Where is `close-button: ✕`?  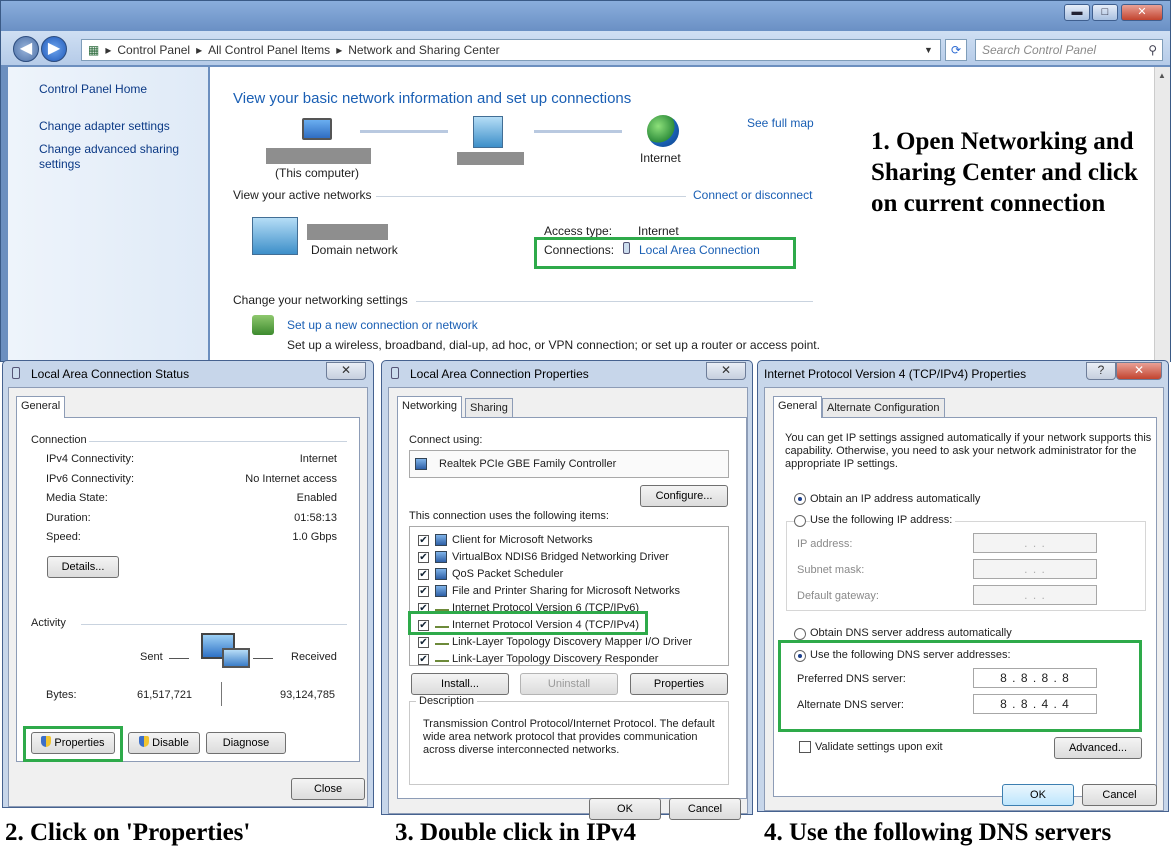 close-button: ✕ is located at coordinates (1142, 12).